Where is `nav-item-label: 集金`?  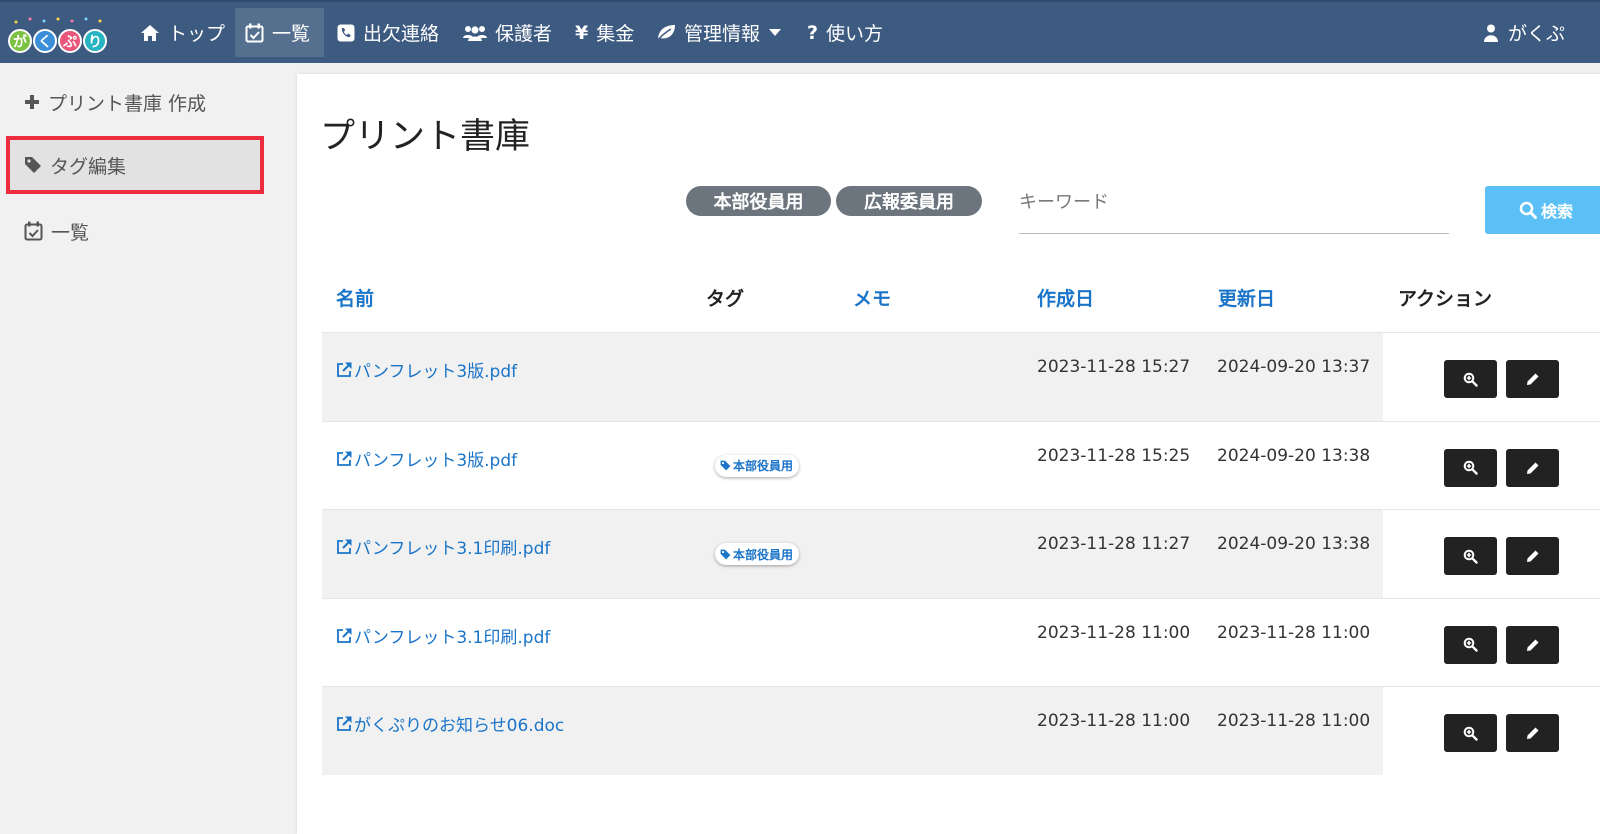
nav-item-label: 集金 is located at coordinates (615, 34).